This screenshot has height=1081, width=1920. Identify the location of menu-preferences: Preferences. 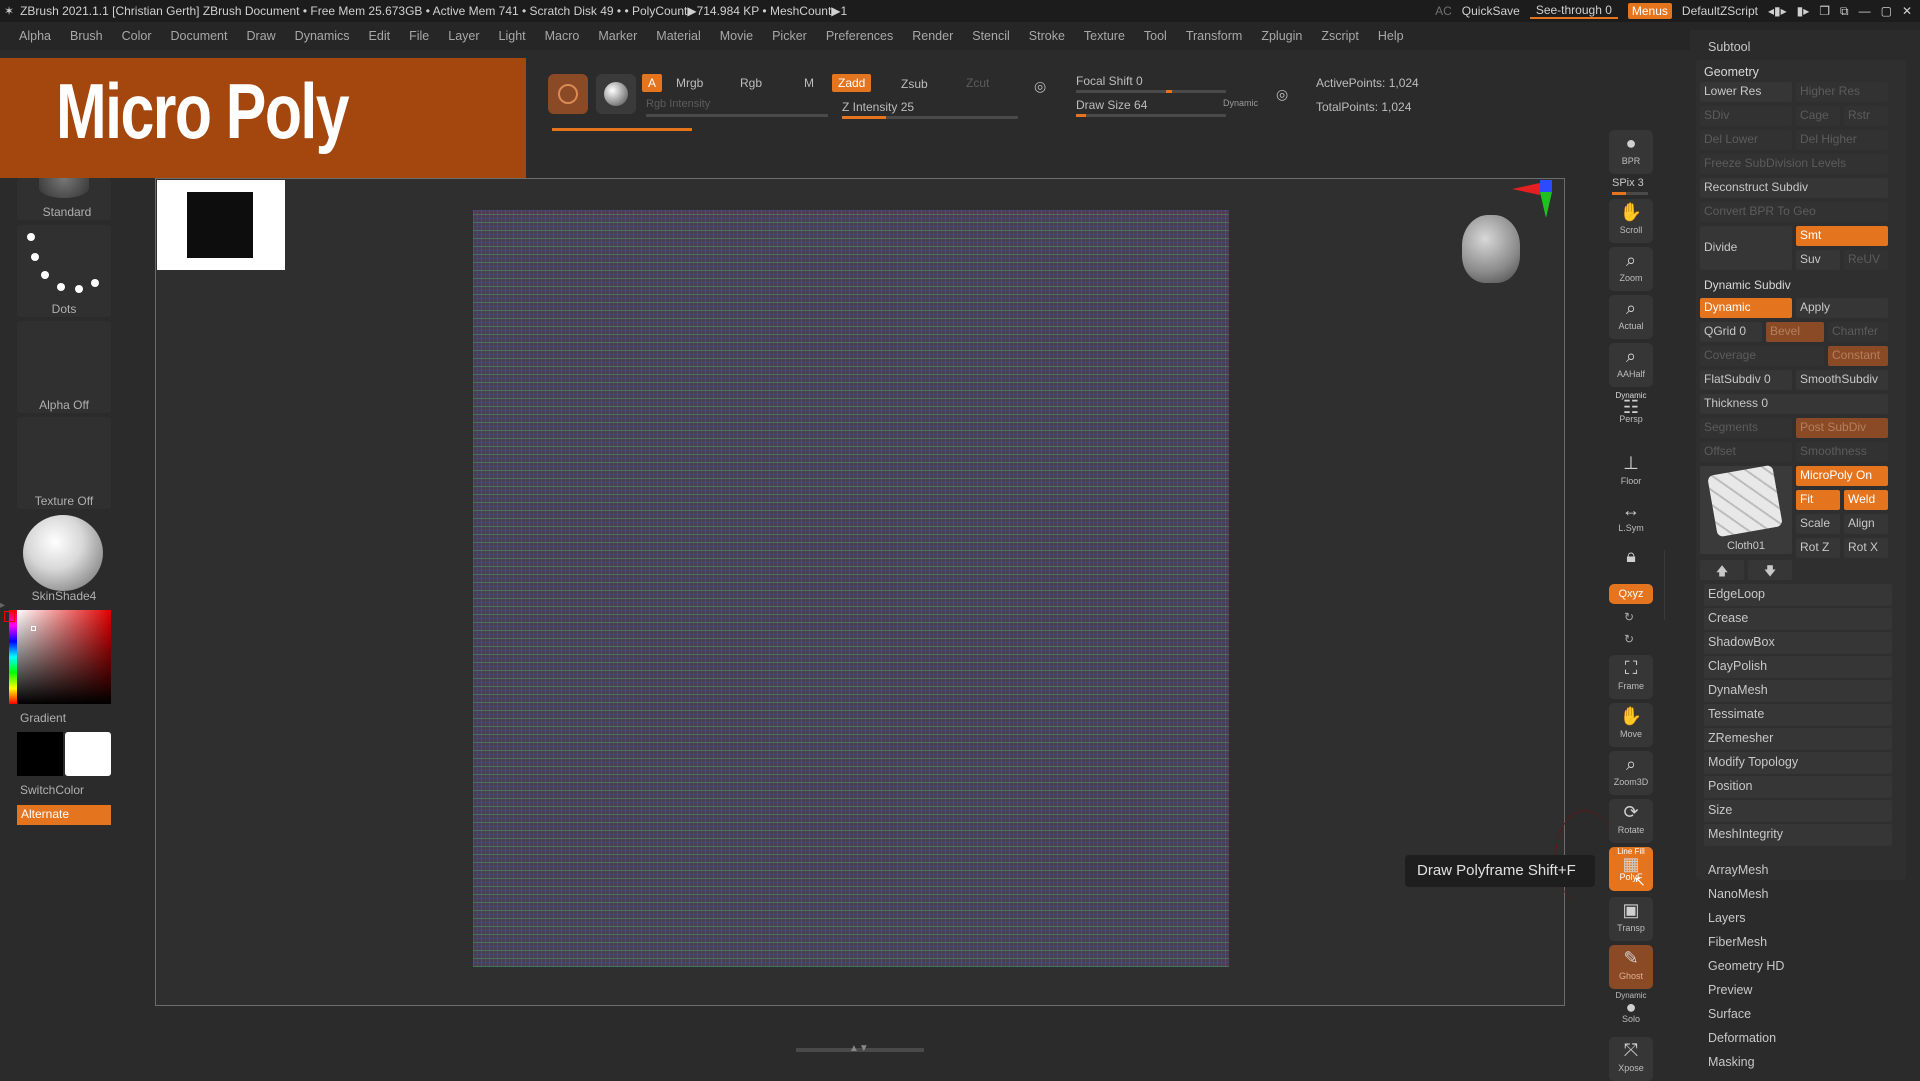
(859, 36).